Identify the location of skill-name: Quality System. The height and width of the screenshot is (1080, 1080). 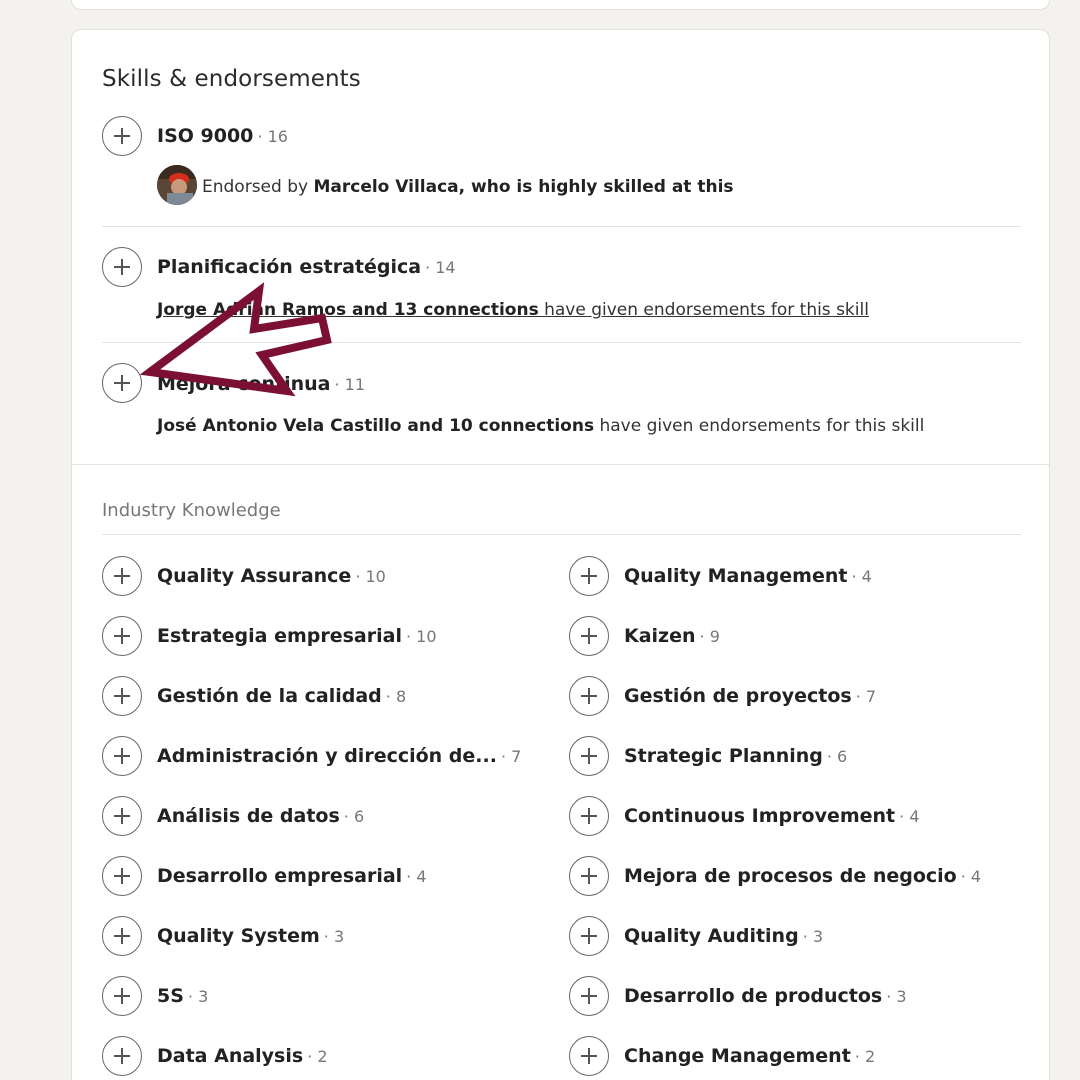
(238, 936).